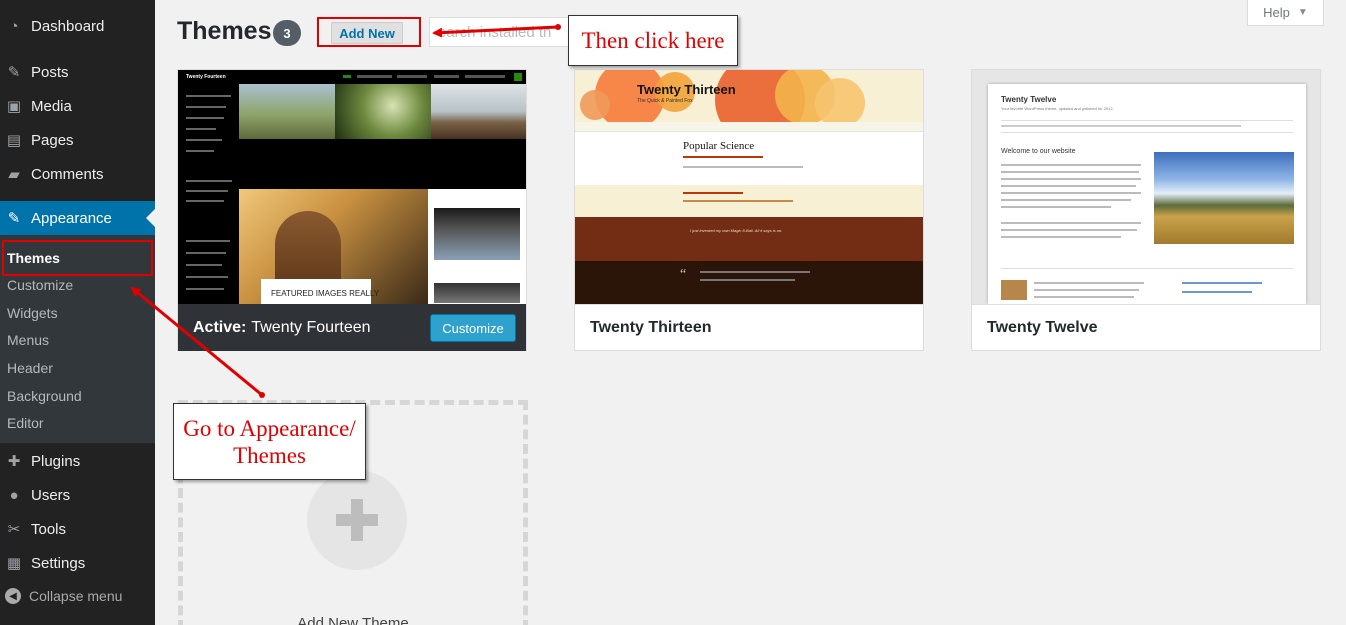 The height and width of the screenshot is (625, 1346). I want to click on then-click-text: Then click here, so click(653, 40).